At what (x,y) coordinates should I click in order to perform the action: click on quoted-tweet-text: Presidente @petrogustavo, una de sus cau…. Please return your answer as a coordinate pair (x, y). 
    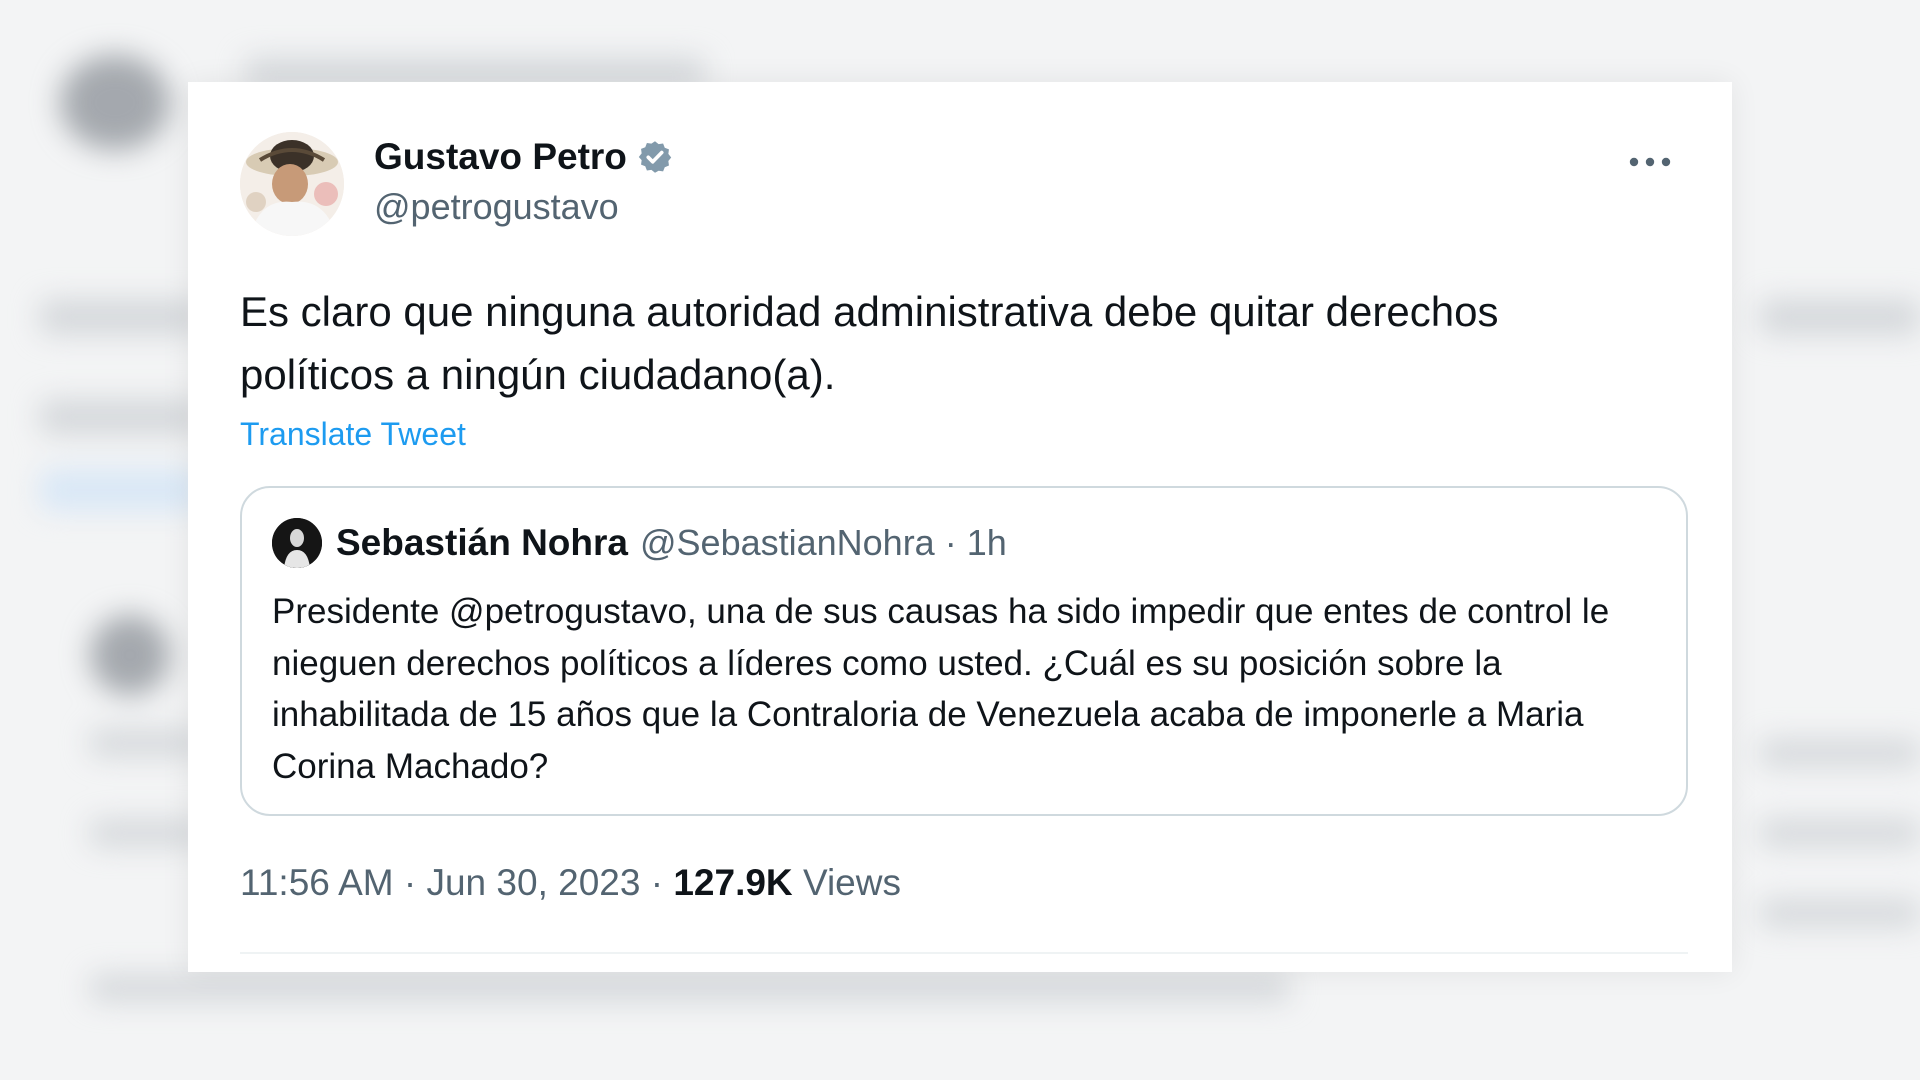
    Looking at the image, I should click on (941, 689).